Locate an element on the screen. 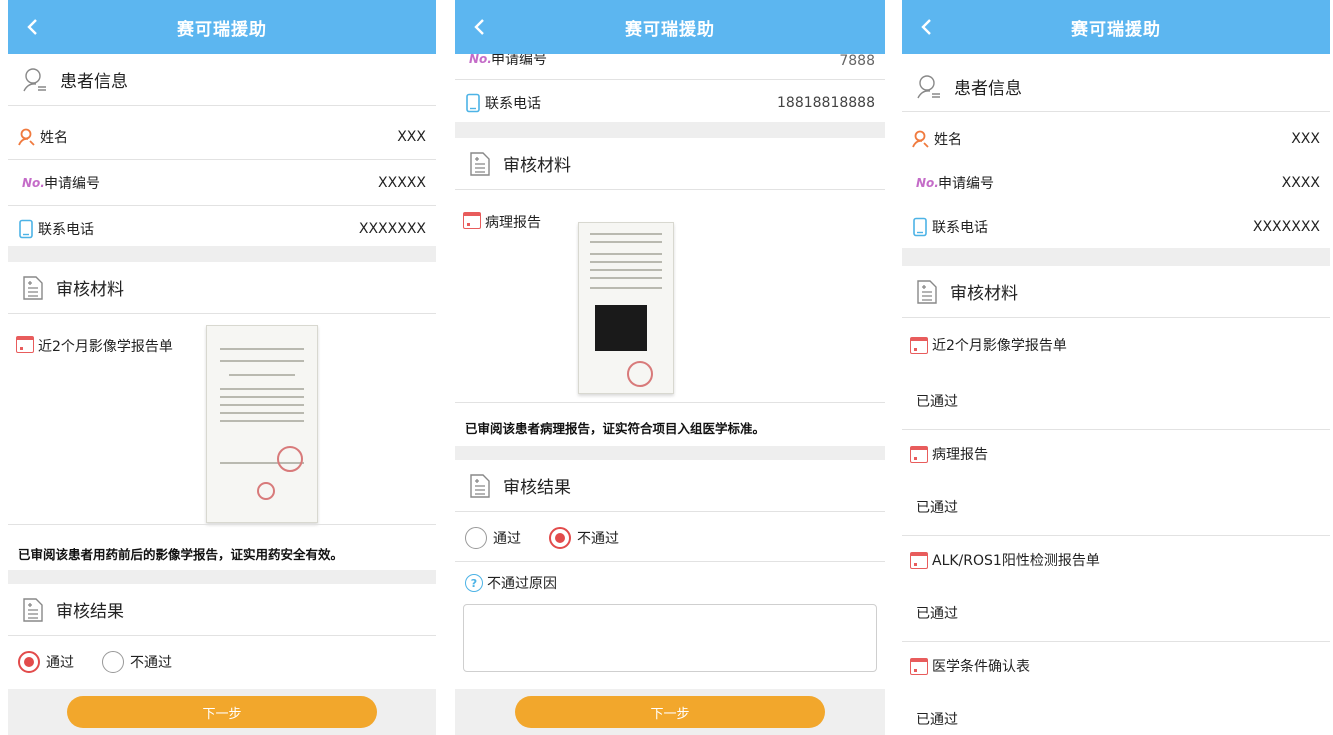  document-item: 病理报告 已通过 is located at coordinates (1116, 483).